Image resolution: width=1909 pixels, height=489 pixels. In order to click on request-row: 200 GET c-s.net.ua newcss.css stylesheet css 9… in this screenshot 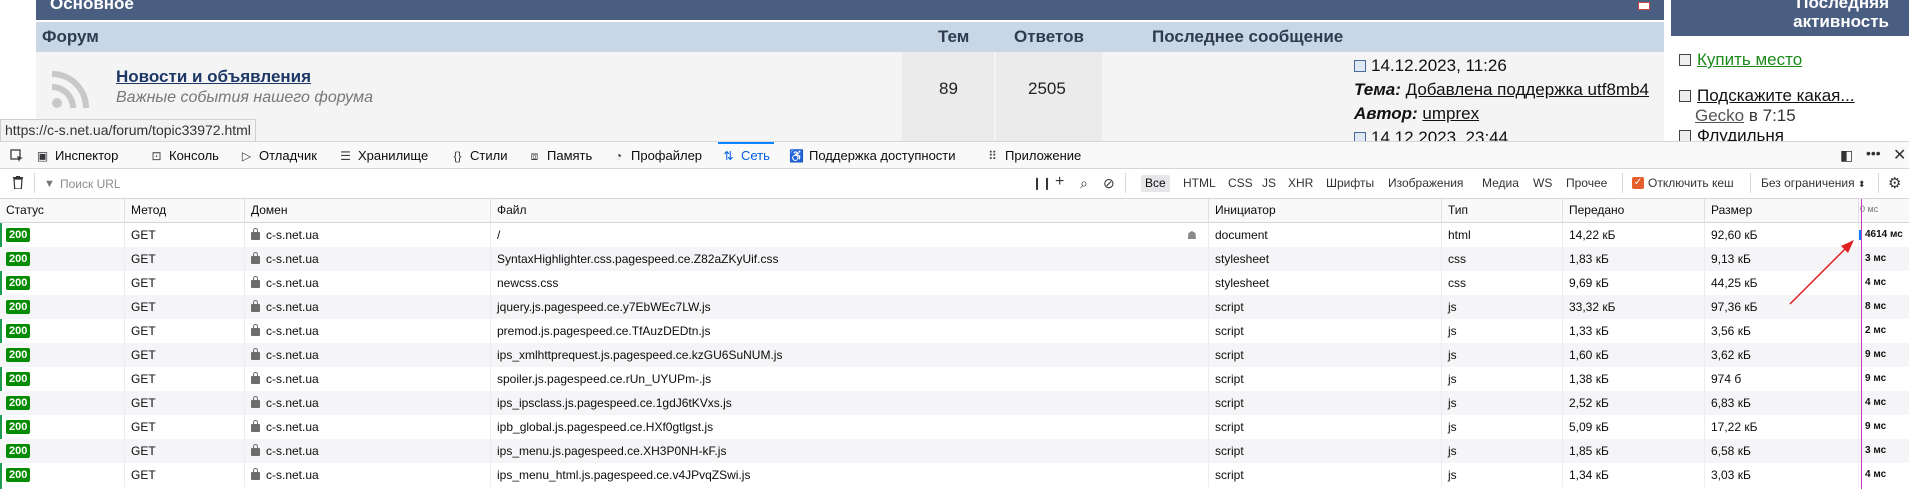, I will do `click(954, 283)`.